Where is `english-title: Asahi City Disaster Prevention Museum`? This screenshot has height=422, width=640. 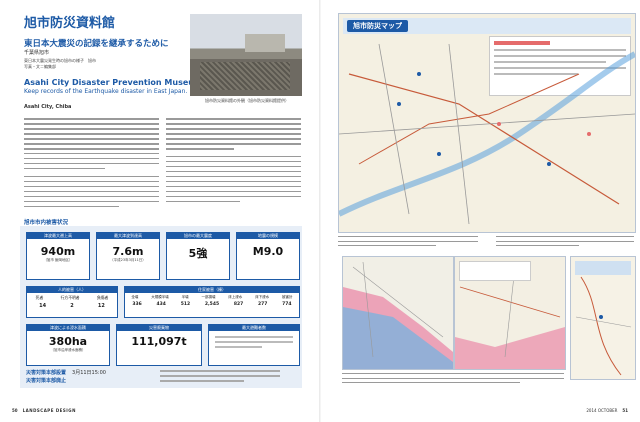
english-title: Asahi City Disaster Prevention Museum is located at coordinates (113, 82).